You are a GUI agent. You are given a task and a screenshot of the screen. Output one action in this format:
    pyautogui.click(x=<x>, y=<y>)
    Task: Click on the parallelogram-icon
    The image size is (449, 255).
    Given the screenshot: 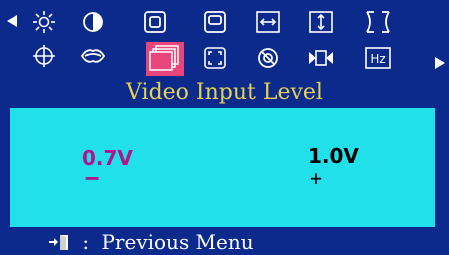 What is the action you would take?
    pyautogui.click(x=93, y=56)
    